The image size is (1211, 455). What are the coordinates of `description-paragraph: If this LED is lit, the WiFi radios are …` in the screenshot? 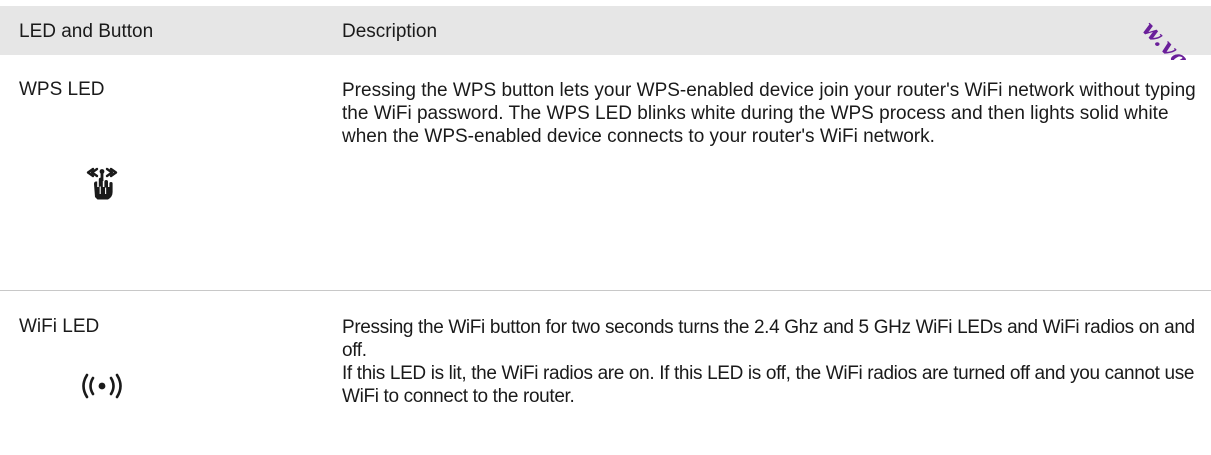 It's located at (768, 385).